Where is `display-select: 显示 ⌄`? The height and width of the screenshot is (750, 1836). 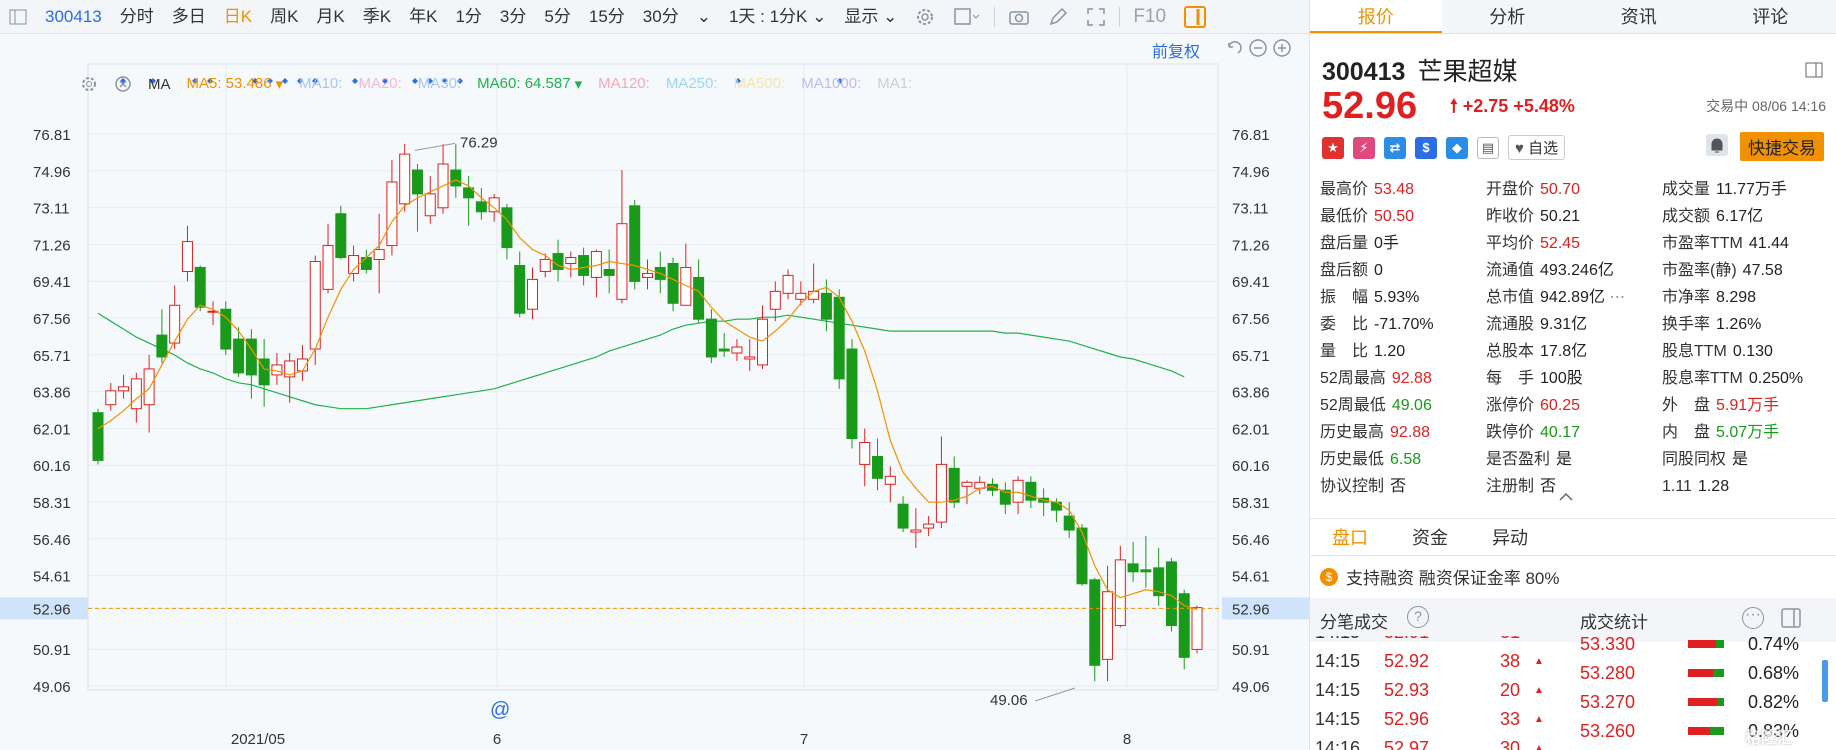 display-select: 显示 ⌄ is located at coordinates (870, 17).